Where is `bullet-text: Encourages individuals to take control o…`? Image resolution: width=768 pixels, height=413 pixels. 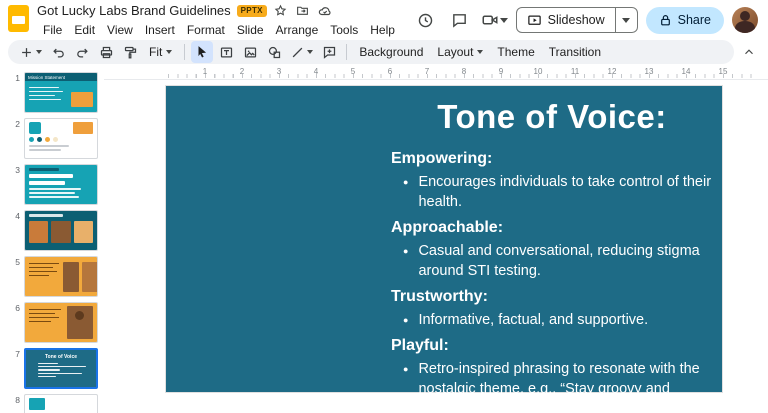
bullet-text: Encourages individuals to take control o… is located at coordinates (565, 192).